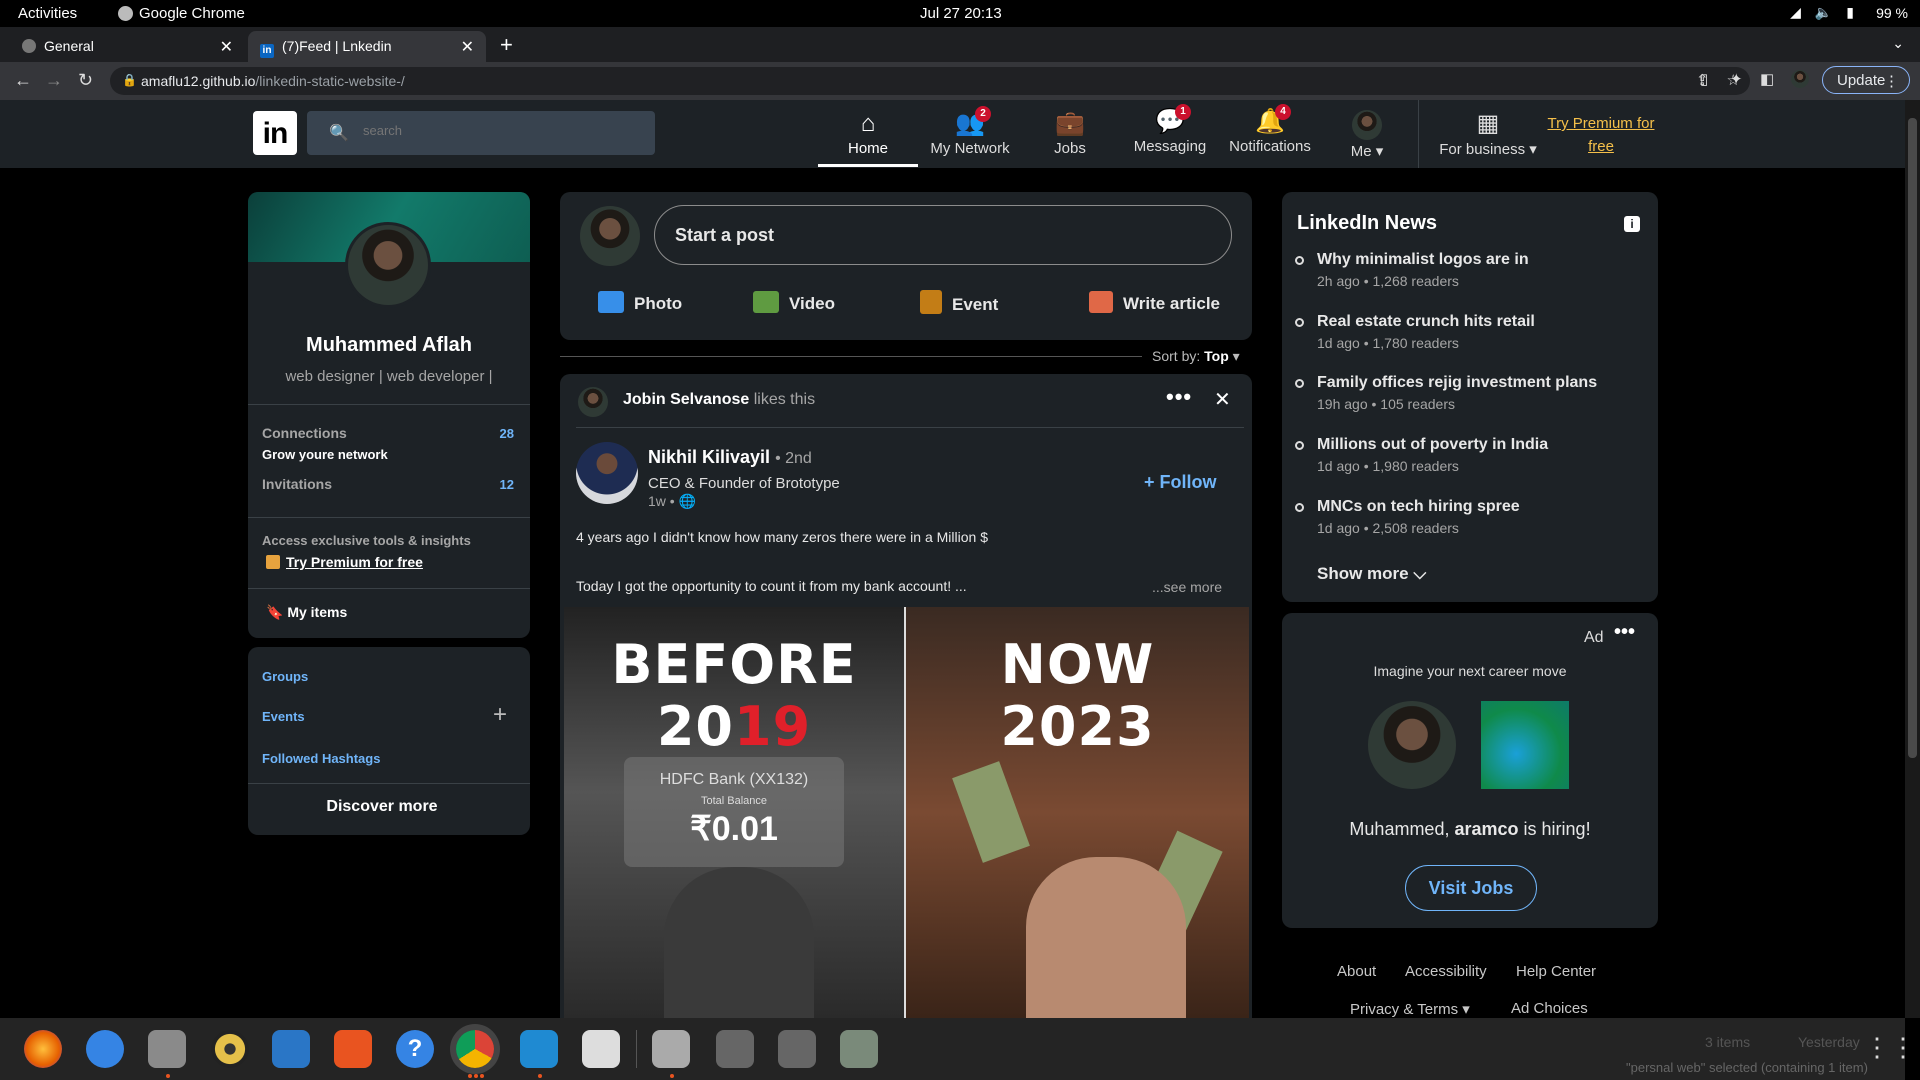  I want to click on footer-link-privacy: Privacy & Terms ▾, so click(1410, 1009).